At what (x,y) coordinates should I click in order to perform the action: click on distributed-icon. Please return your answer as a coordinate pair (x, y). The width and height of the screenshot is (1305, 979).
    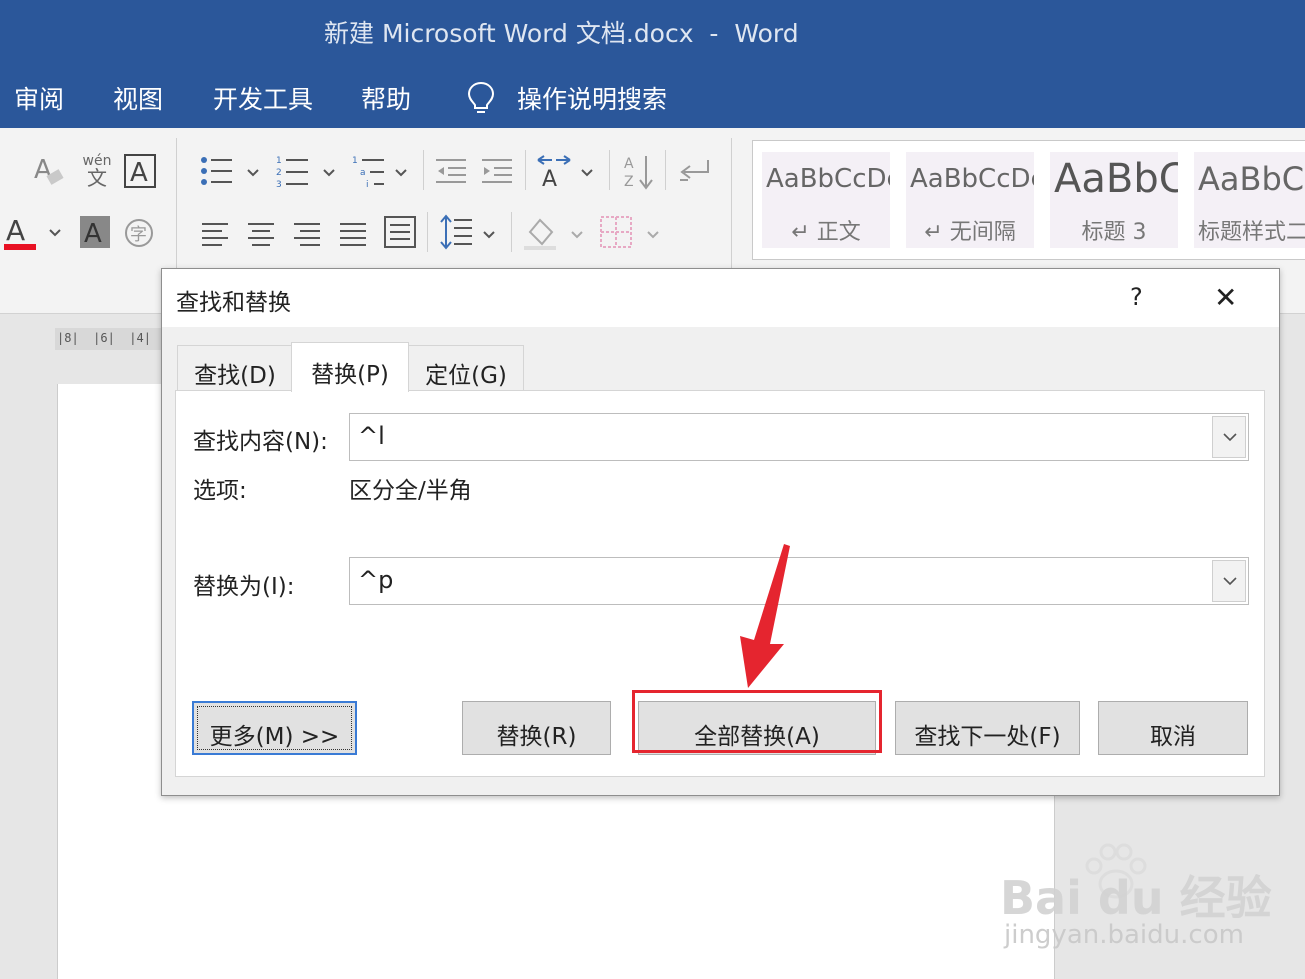
    Looking at the image, I should click on (400, 232).